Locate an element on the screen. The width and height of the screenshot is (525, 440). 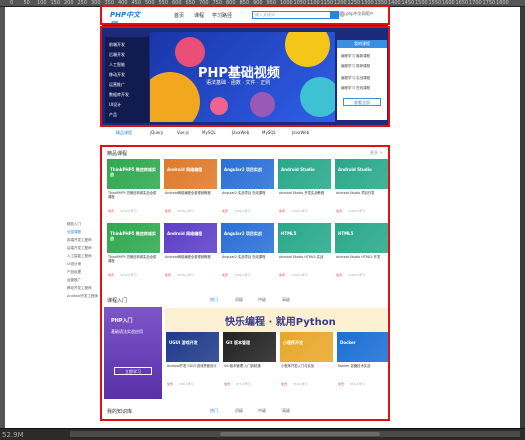
category-item: 产品 is located at coordinates (113, 115).